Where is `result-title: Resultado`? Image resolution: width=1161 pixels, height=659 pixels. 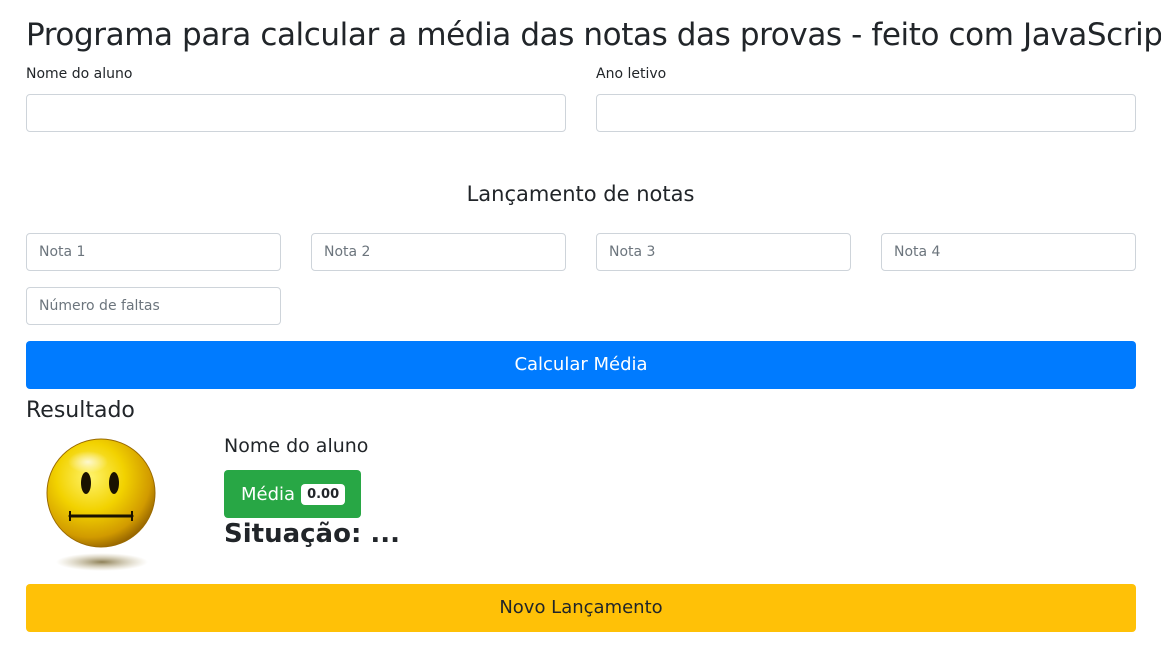 result-title: Resultado is located at coordinates (80, 410).